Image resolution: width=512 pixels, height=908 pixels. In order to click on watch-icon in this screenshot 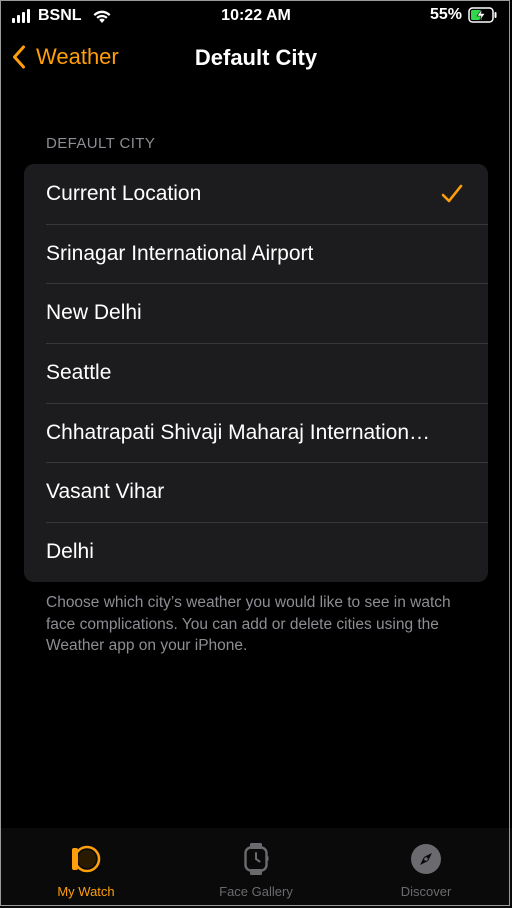, I will do `click(86, 859)`.